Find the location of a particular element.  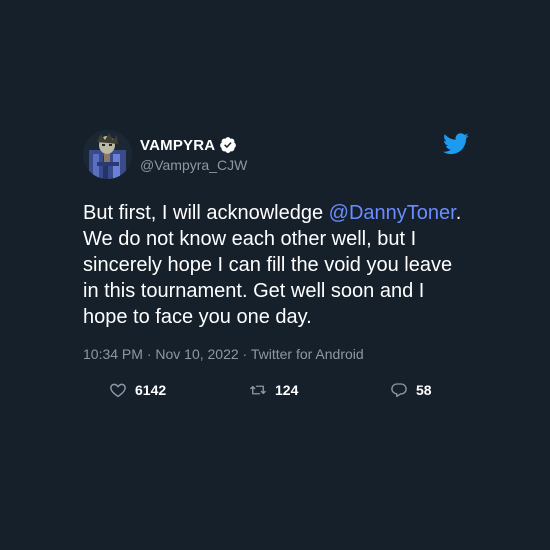

reply-button: 58 is located at coordinates (411, 390).